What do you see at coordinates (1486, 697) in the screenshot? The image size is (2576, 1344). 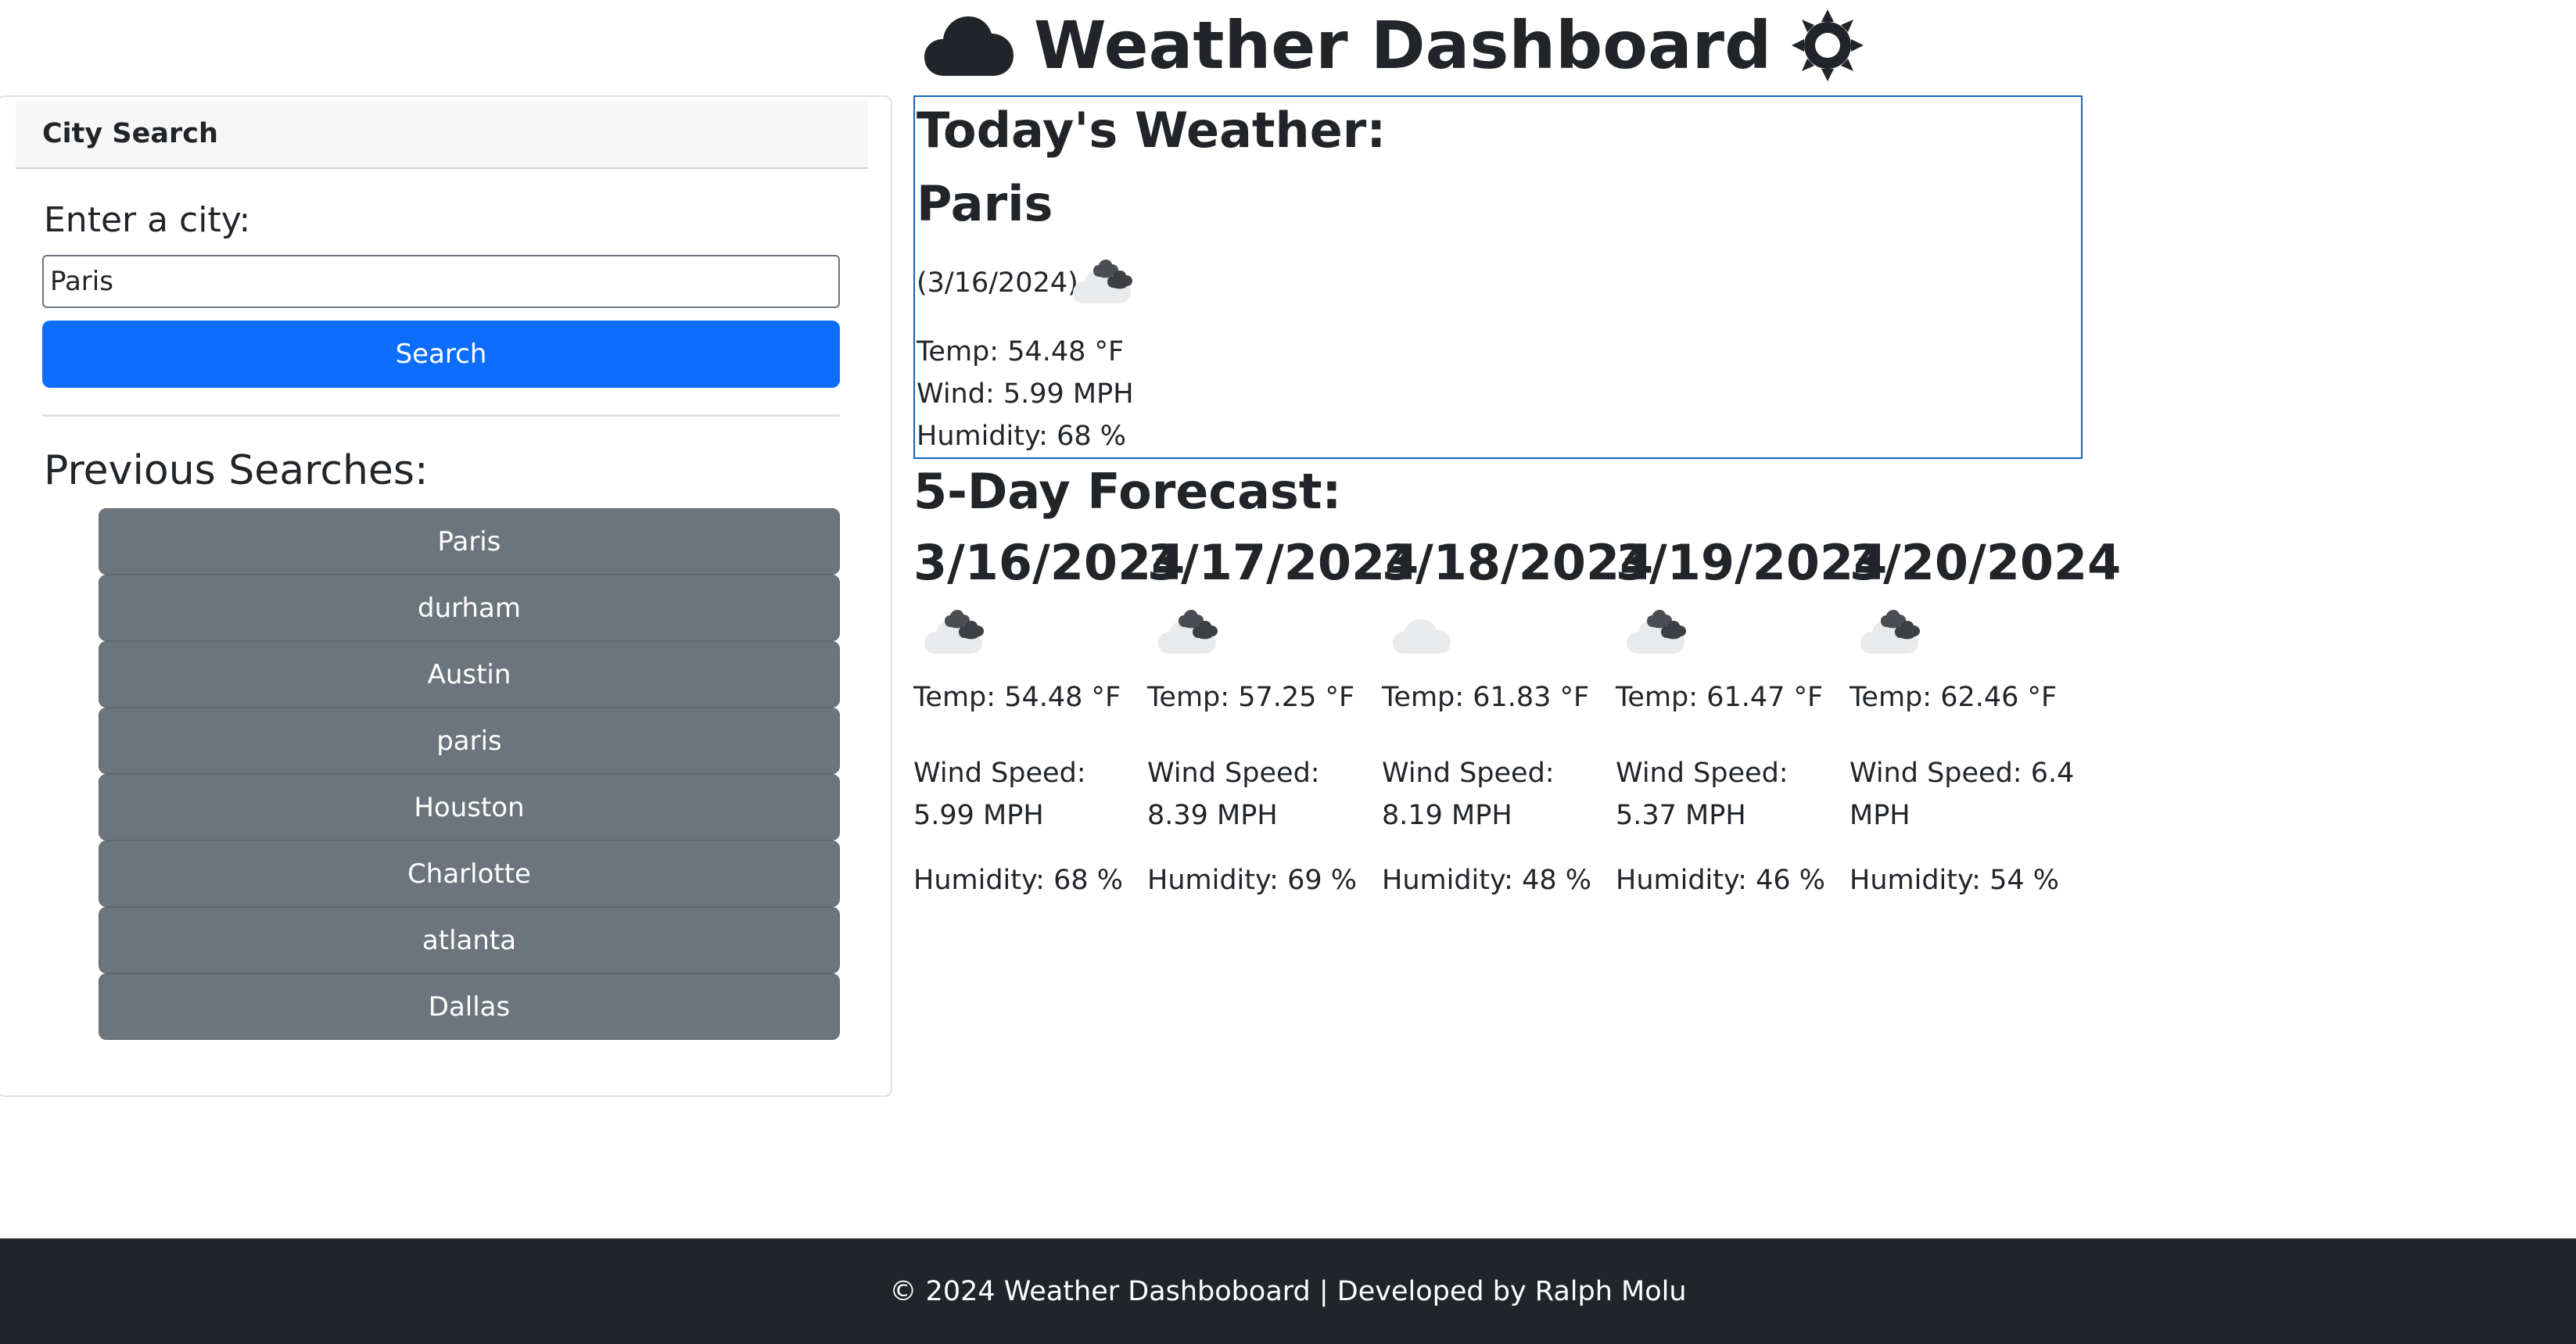 I see `forecast-temp: Temp: 61.83 °F` at bounding box center [1486, 697].